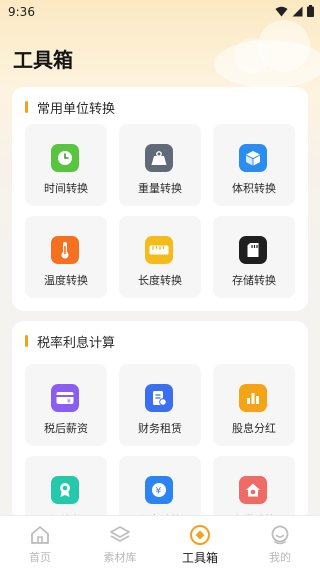 Image resolution: width=320 pixels, height=569 pixels. Describe the element at coordinates (254, 428) in the screenshot. I see `tool-label: 股息分红` at that location.